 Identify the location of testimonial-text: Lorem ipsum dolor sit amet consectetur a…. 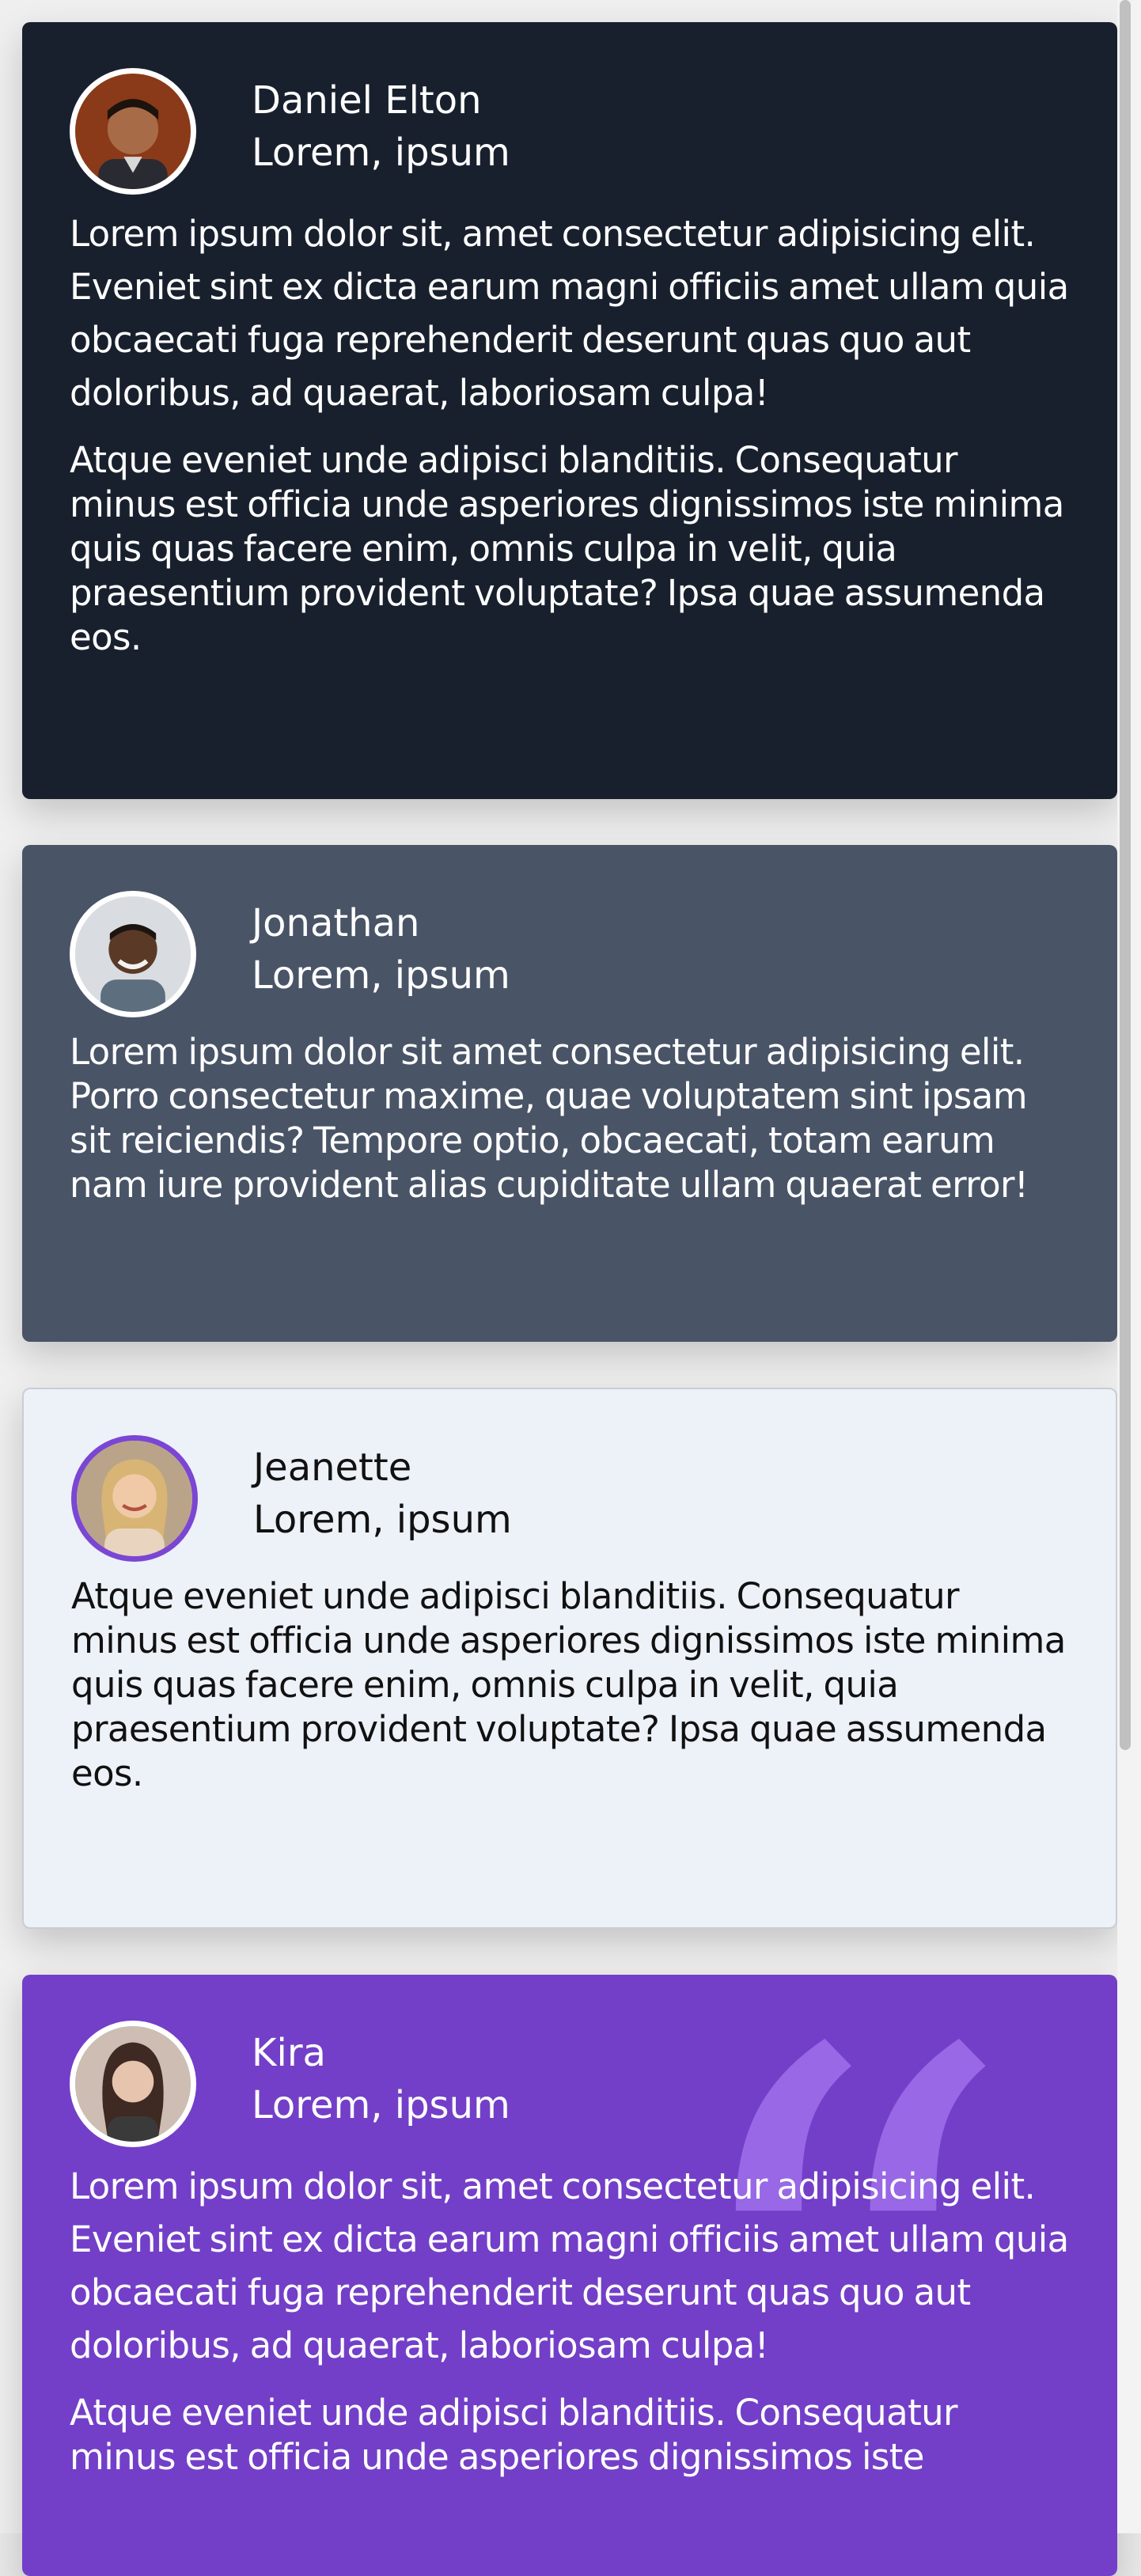
(549, 1118).